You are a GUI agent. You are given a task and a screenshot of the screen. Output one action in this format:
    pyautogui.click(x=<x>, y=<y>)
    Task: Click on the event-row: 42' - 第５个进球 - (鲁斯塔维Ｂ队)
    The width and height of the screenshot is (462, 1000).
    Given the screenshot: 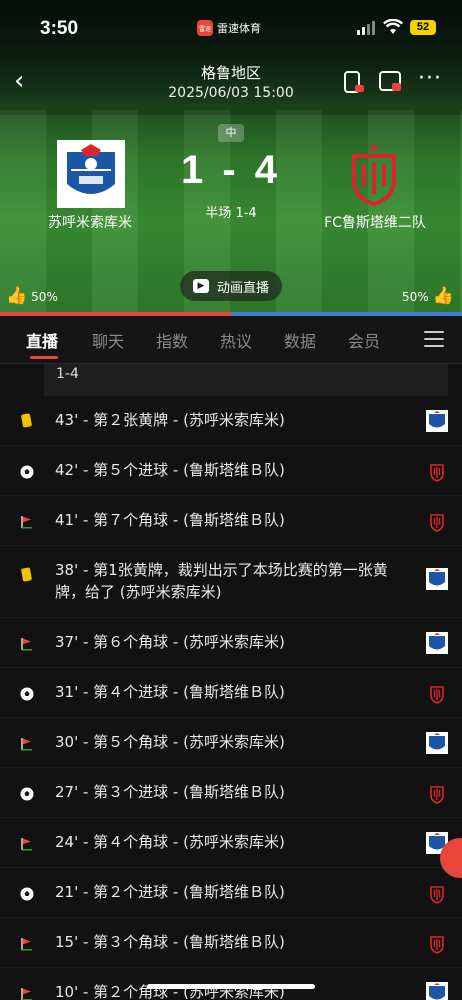 What is the action you would take?
    pyautogui.click(x=231, y=471)
    